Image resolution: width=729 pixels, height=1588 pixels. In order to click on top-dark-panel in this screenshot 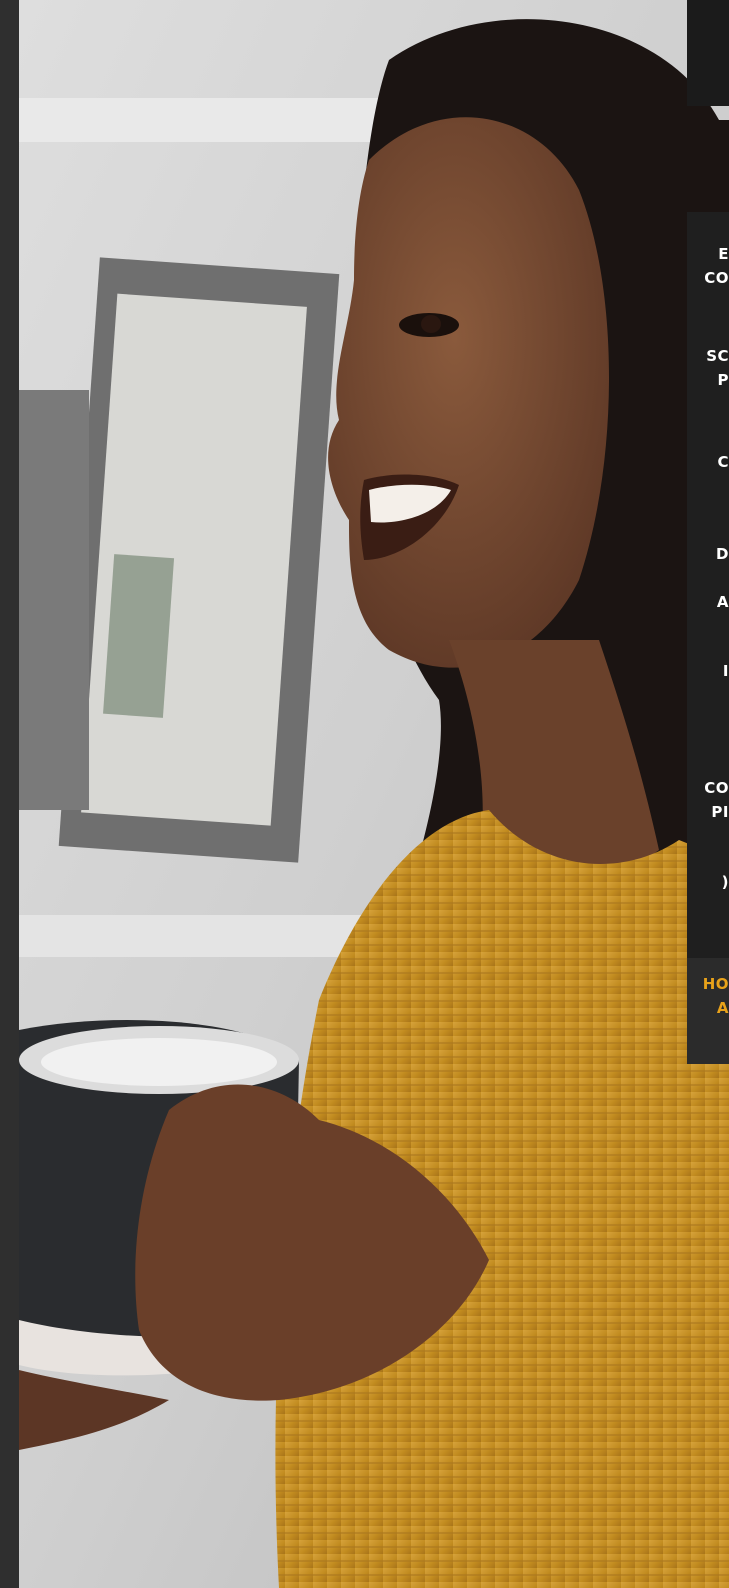, I will do `click(708, 53)`.